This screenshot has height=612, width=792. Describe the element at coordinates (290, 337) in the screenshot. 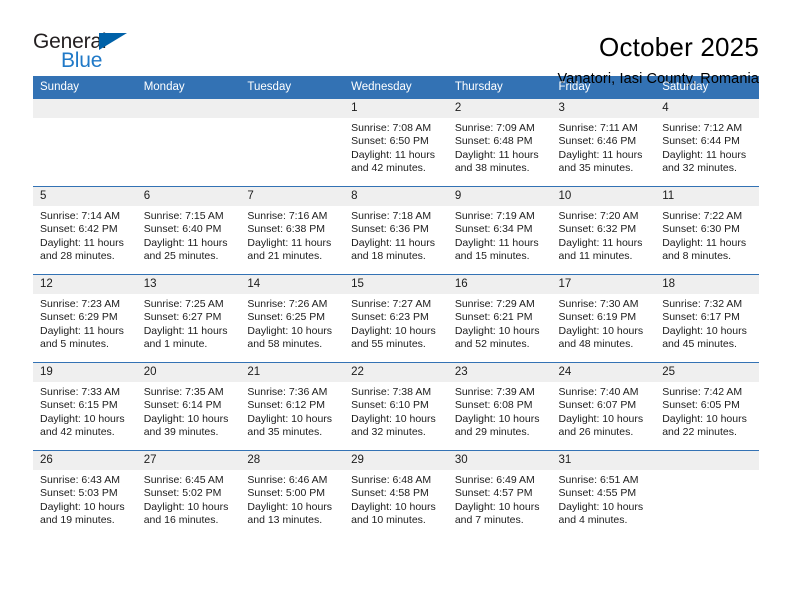

I see `daylight-text: Daylight: 10 hours and 58 minutes.` at that location.